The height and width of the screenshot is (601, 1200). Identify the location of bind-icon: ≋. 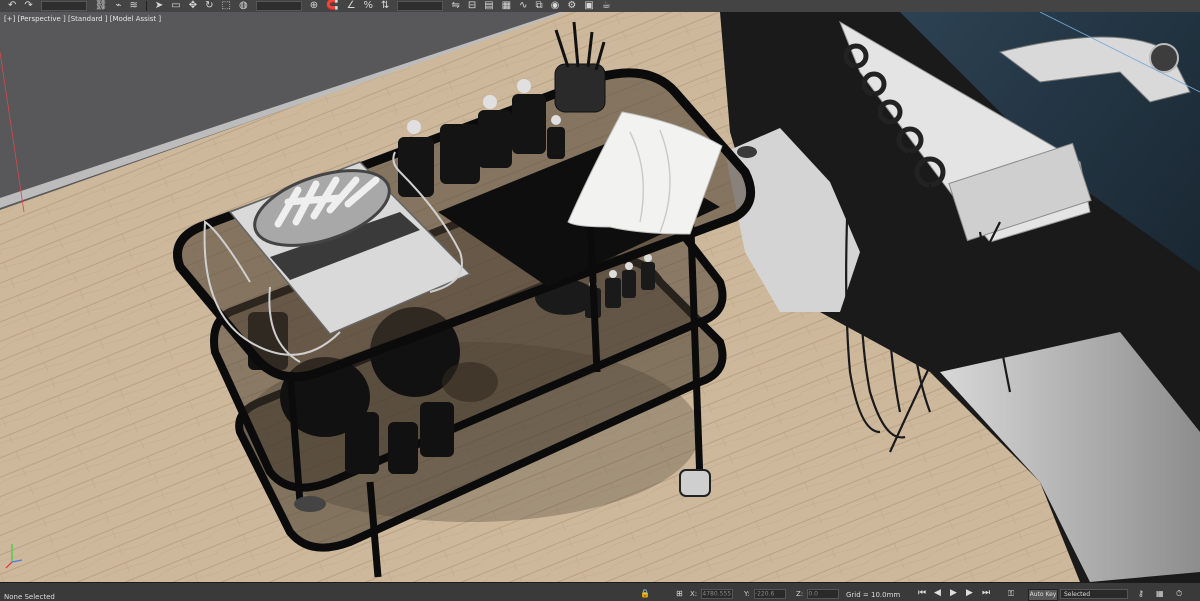
(134, 6).